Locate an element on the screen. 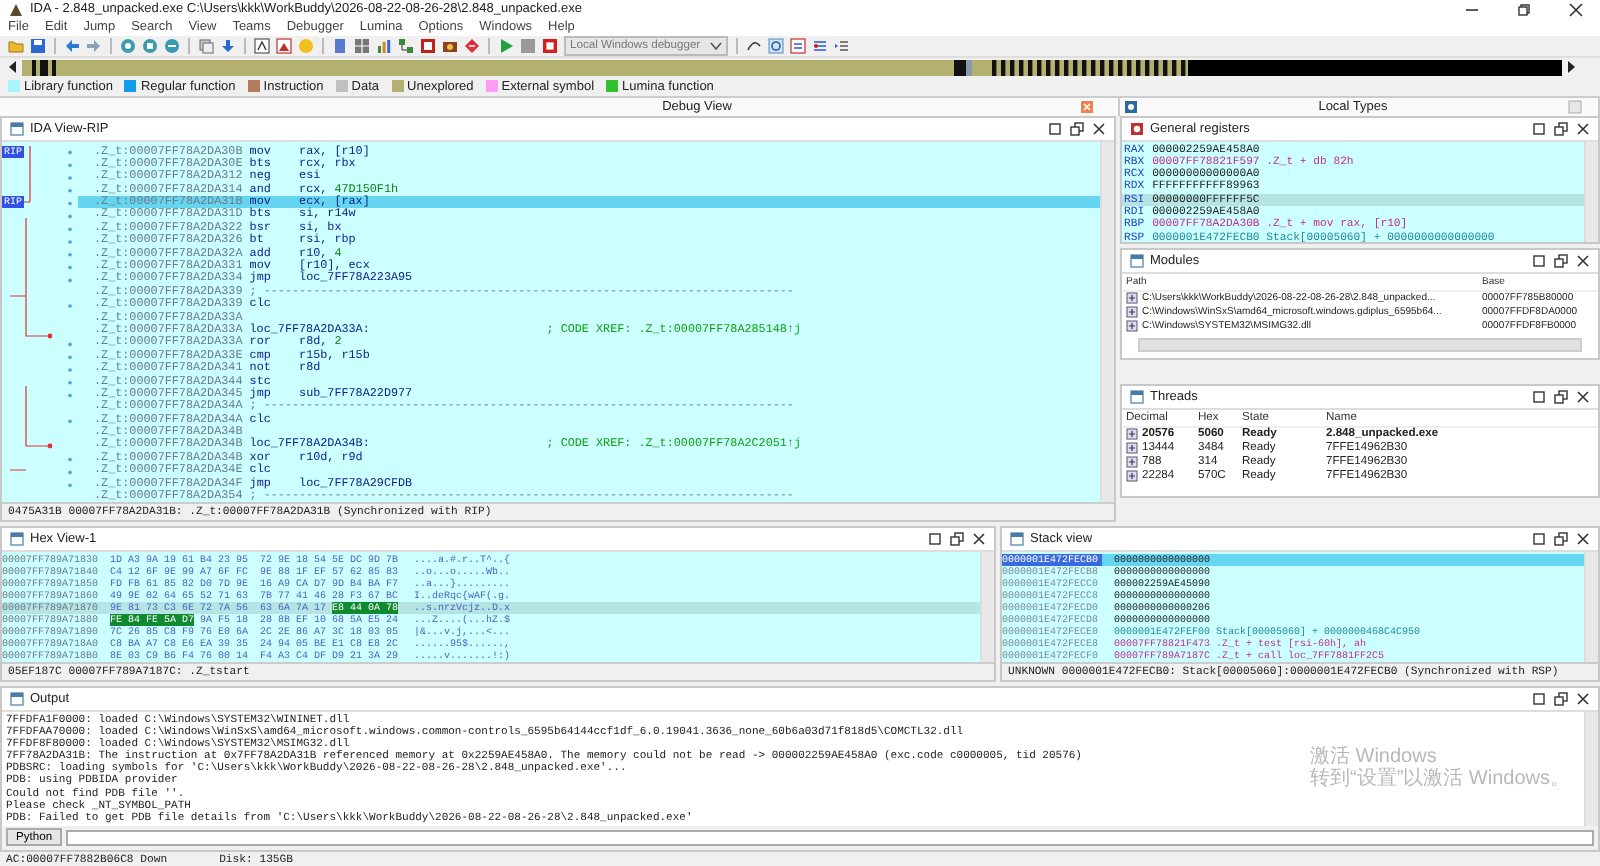  restore-icon is located at coordinates (1524, 9).